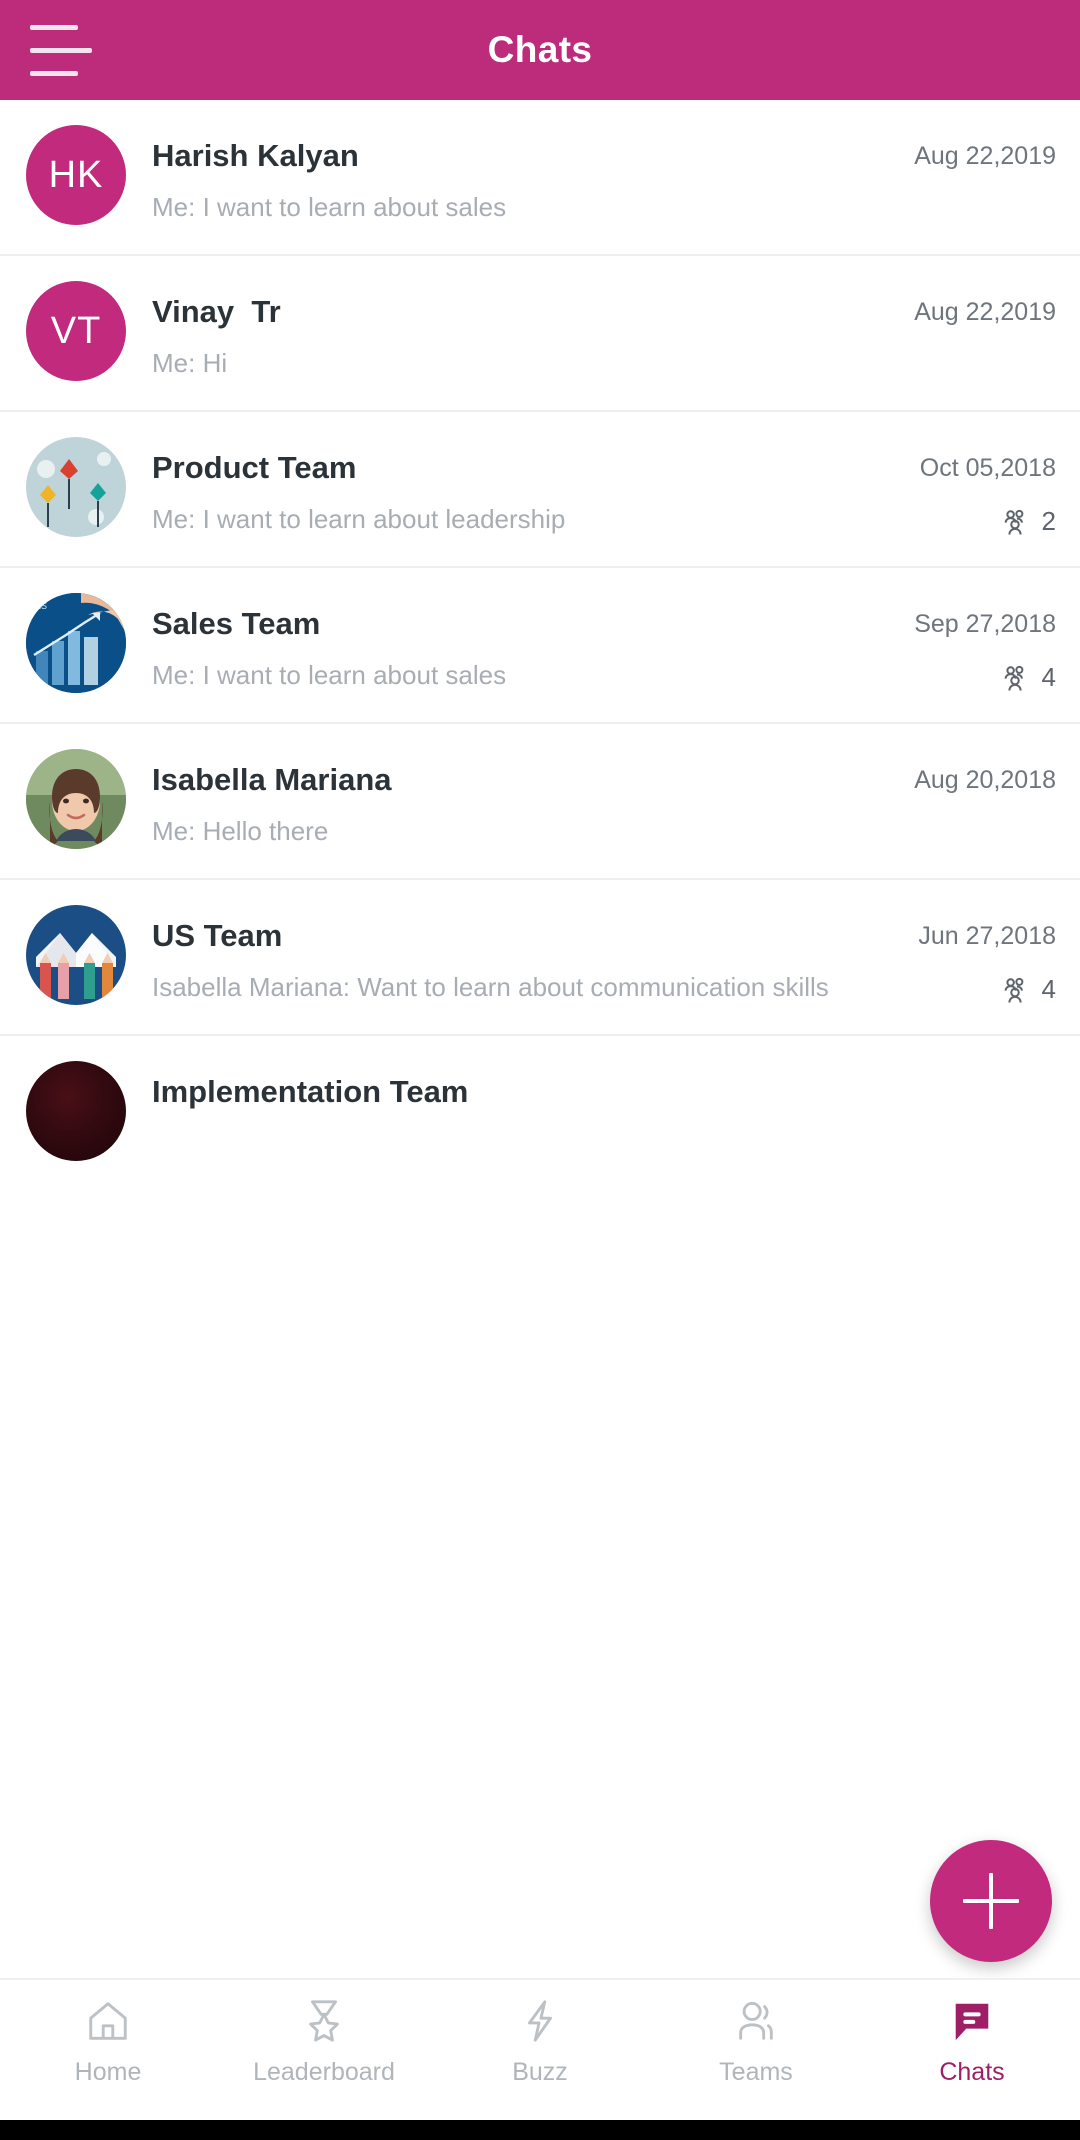 Image resolution: width=1080 pixels, height=2140 pixels. Describe the element at coordinates (61, 50) in the screenshot. I see `hamburger-line-middle` at that location.